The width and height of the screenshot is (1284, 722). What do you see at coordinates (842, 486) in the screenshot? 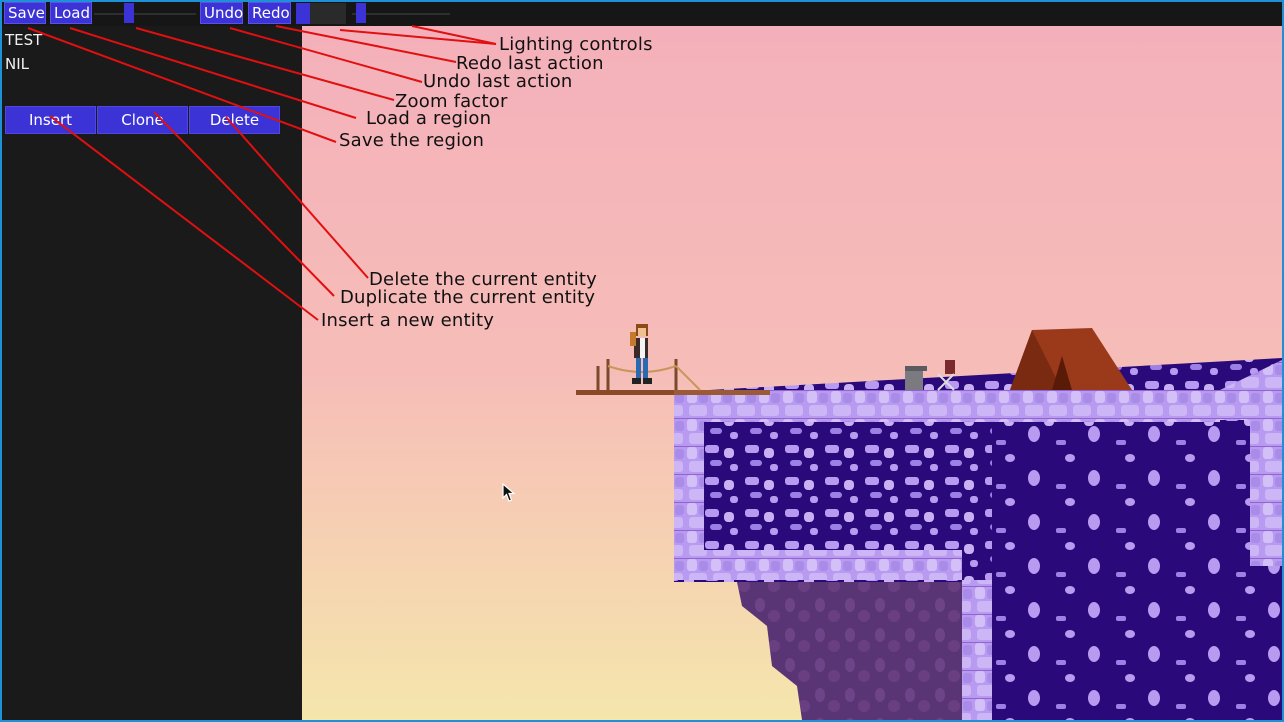
I see `cliff-inner-block` at bounding box center [842, 486].